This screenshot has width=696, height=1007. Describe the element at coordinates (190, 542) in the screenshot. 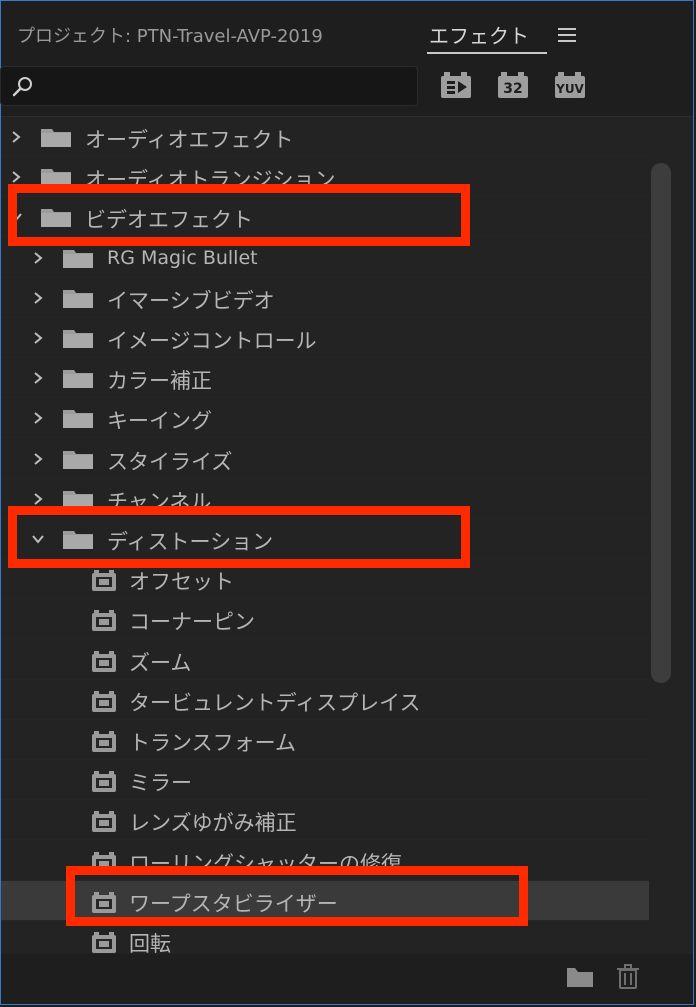

I see `tree-item-label: ディストーション` at that location.